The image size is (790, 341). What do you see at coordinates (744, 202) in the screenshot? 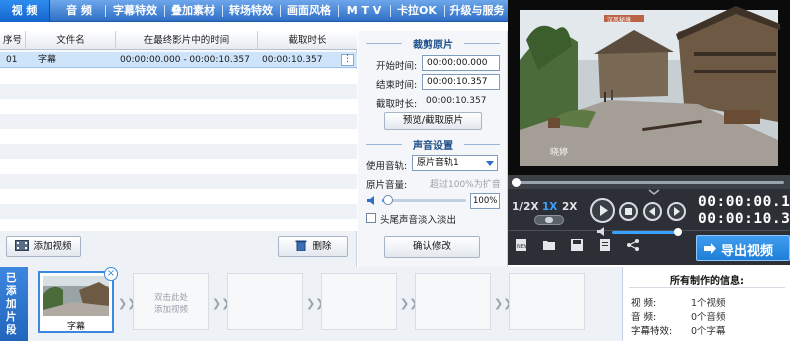
I see `current-timecode: 00:00:00.12` at bounding box center [744, 202].